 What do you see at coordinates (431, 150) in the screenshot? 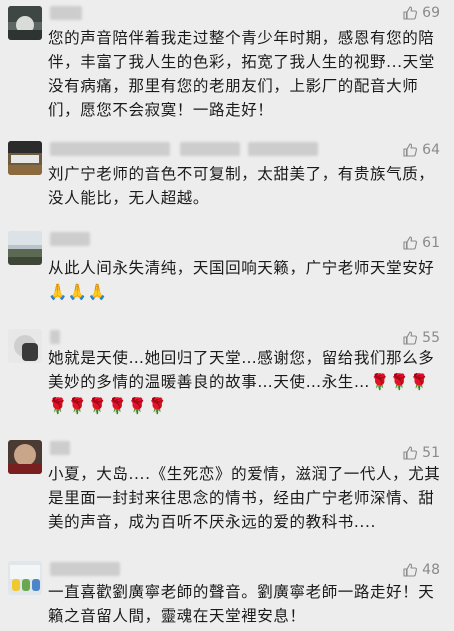
I see `like-count: 64` at bounding box center [431, 150].